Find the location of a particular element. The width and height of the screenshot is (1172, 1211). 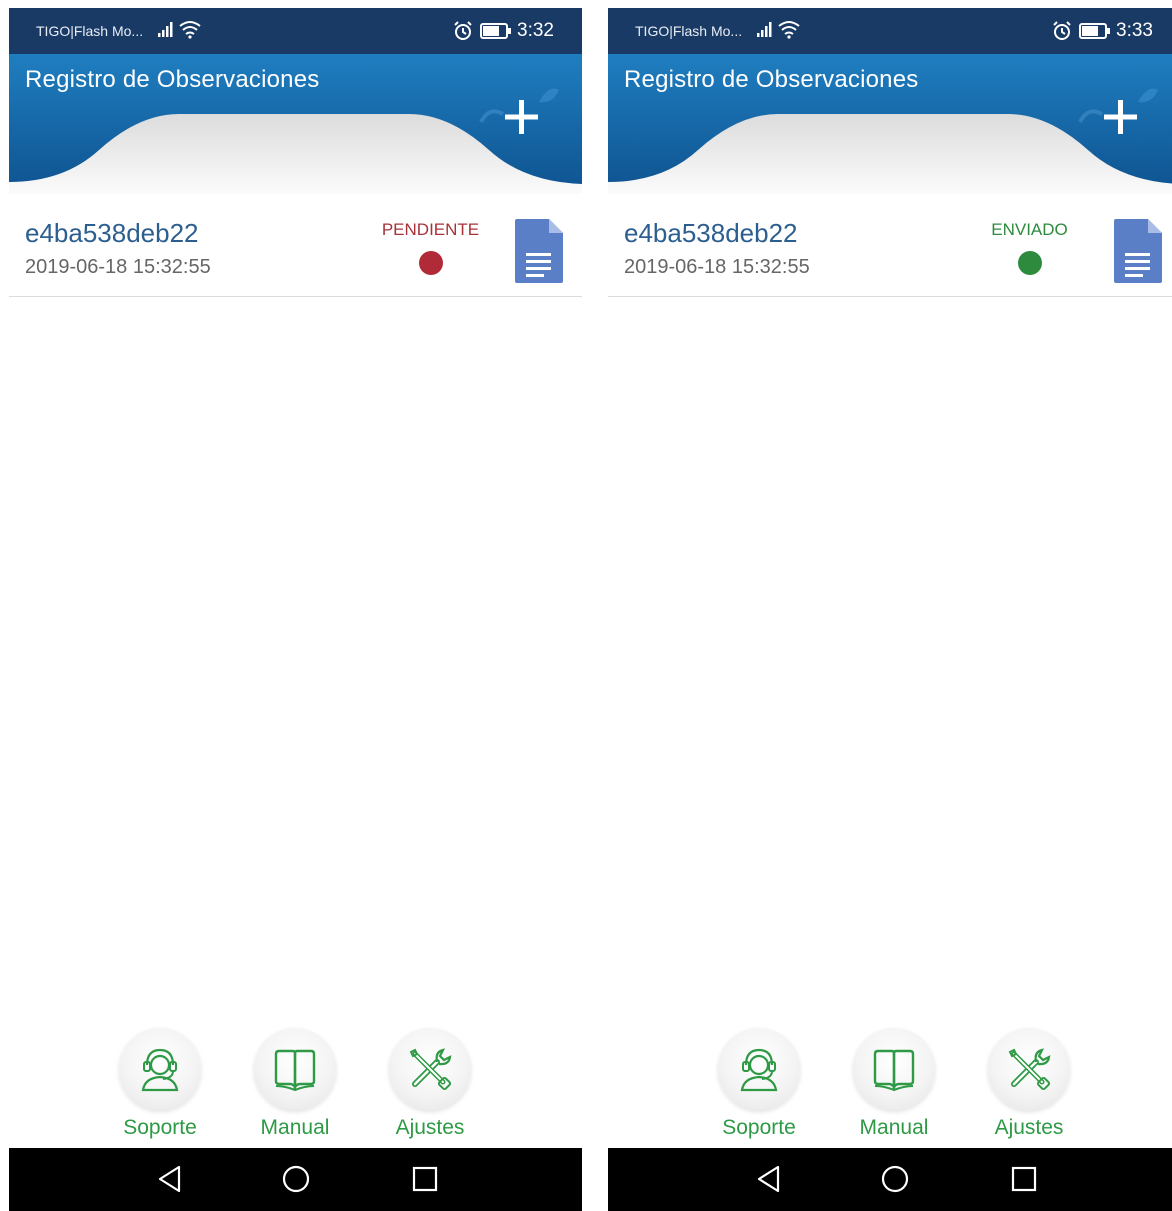

status-label: ENVIADO is located at coordinates (1029, 229).